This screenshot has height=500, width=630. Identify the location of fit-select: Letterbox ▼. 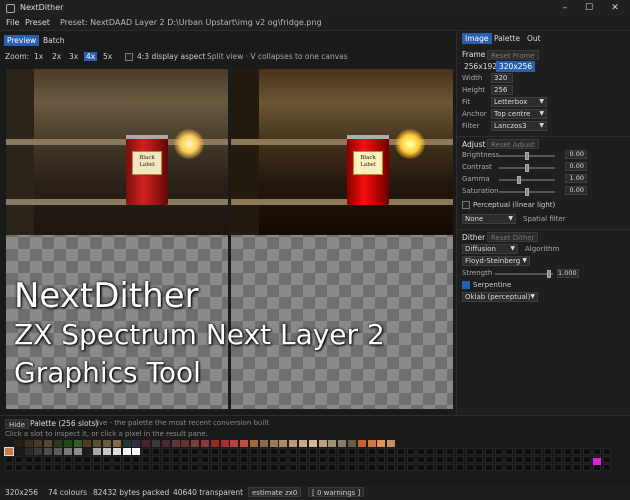
(519, 102).